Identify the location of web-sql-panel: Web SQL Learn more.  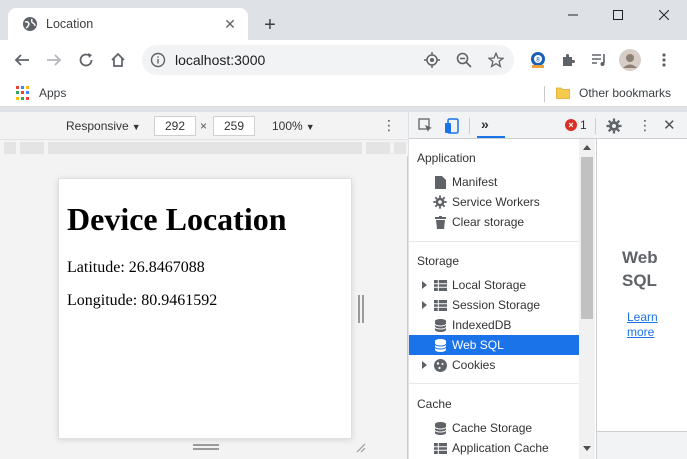
(641, 299).